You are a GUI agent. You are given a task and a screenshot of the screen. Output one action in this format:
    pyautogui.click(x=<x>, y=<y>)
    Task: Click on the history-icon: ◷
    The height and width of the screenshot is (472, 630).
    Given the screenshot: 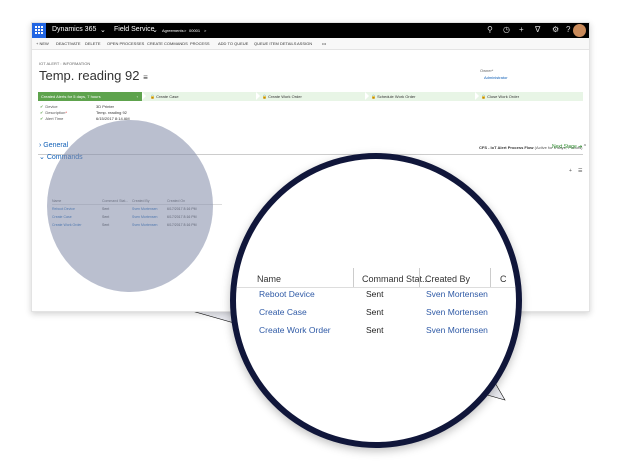 What is the action you would take?
    pyautogui.click(x=506, y=29)
    